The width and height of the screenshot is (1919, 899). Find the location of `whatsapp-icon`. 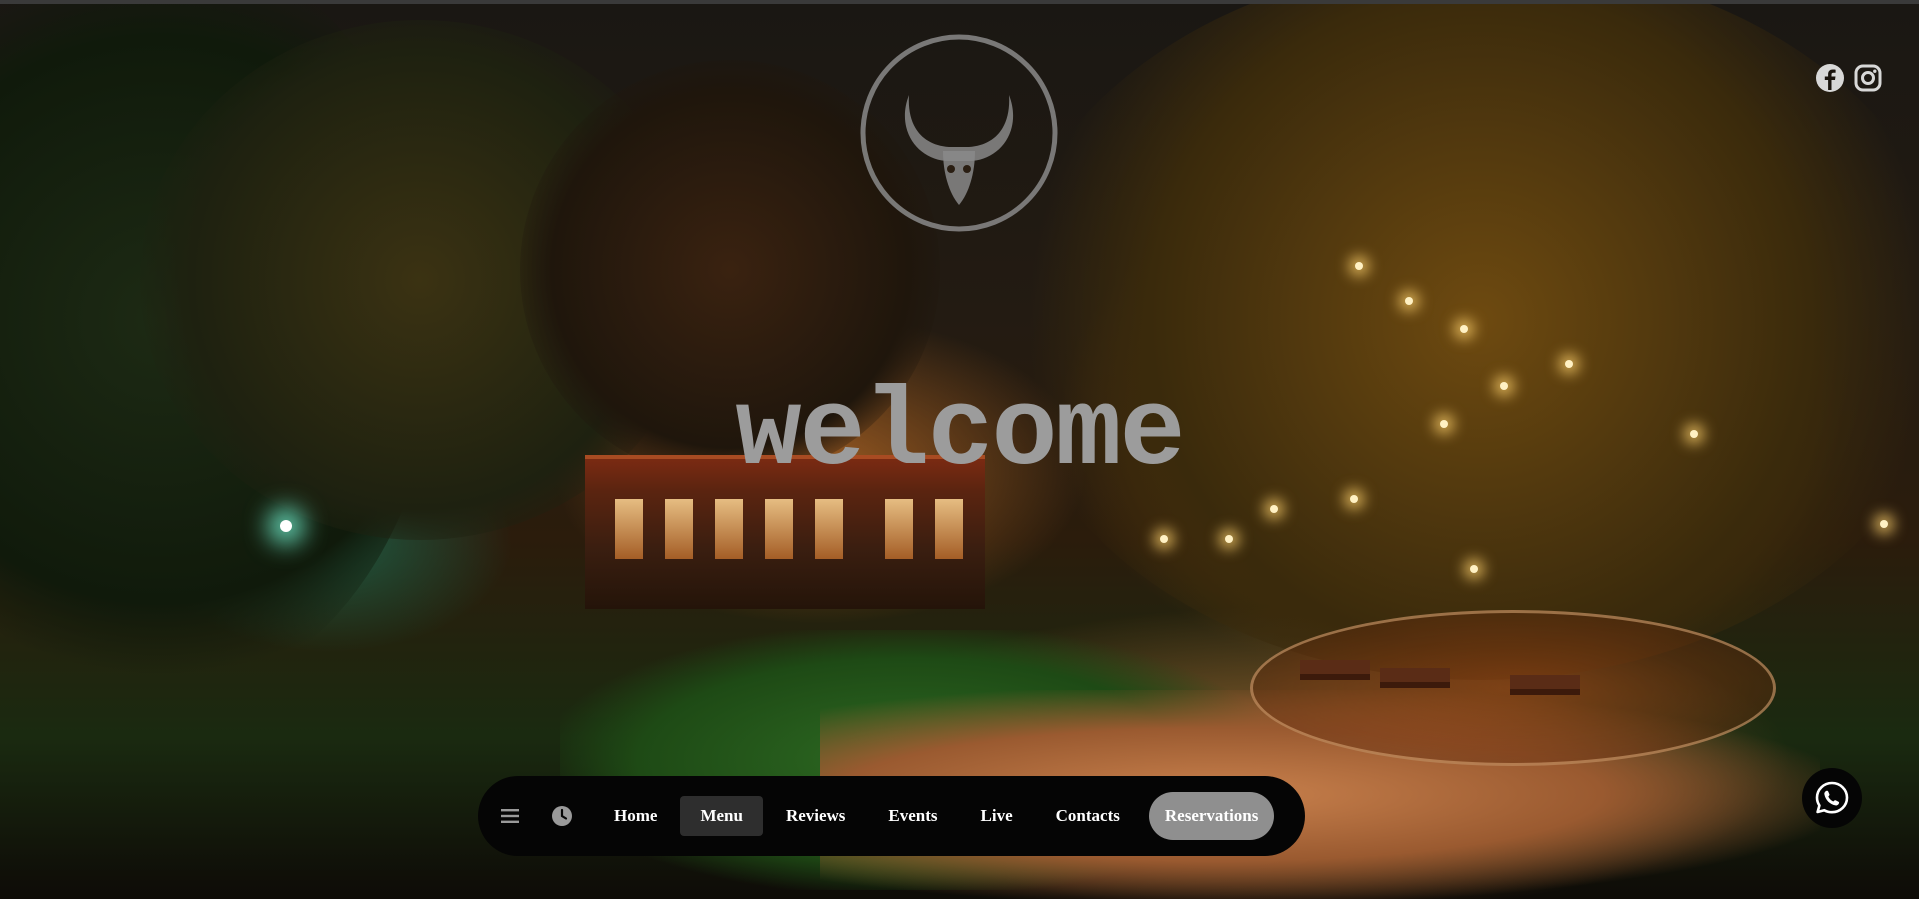

whatsapp-icon is located at coordinates (1832, 797).